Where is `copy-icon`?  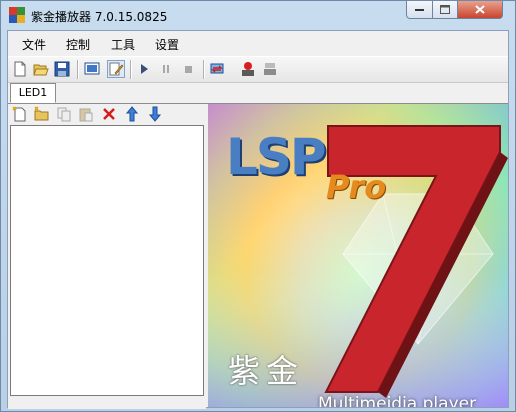
copy-icon is located at coordinates (64, 114).